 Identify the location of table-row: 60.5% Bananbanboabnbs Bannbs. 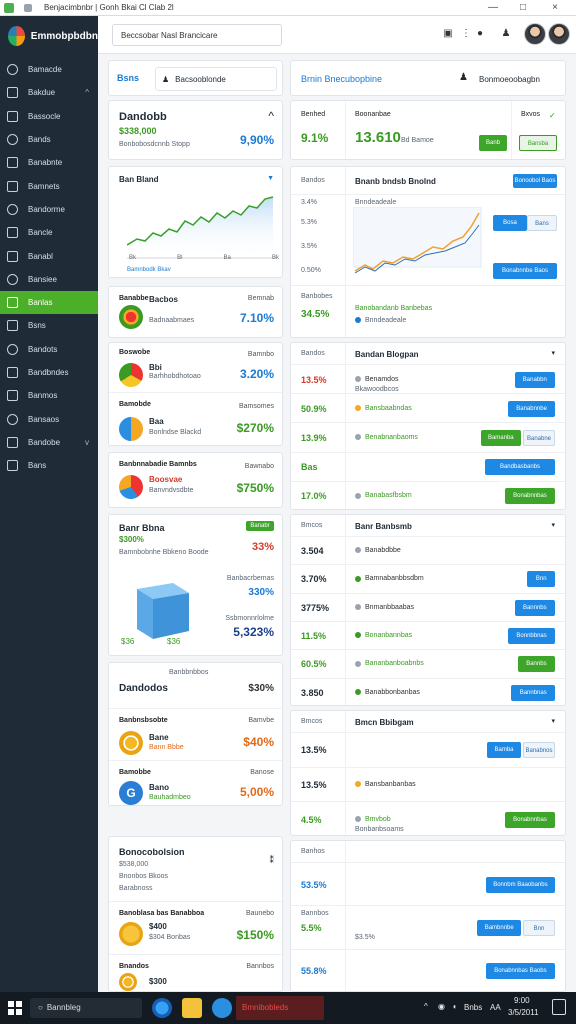
(428, 664).